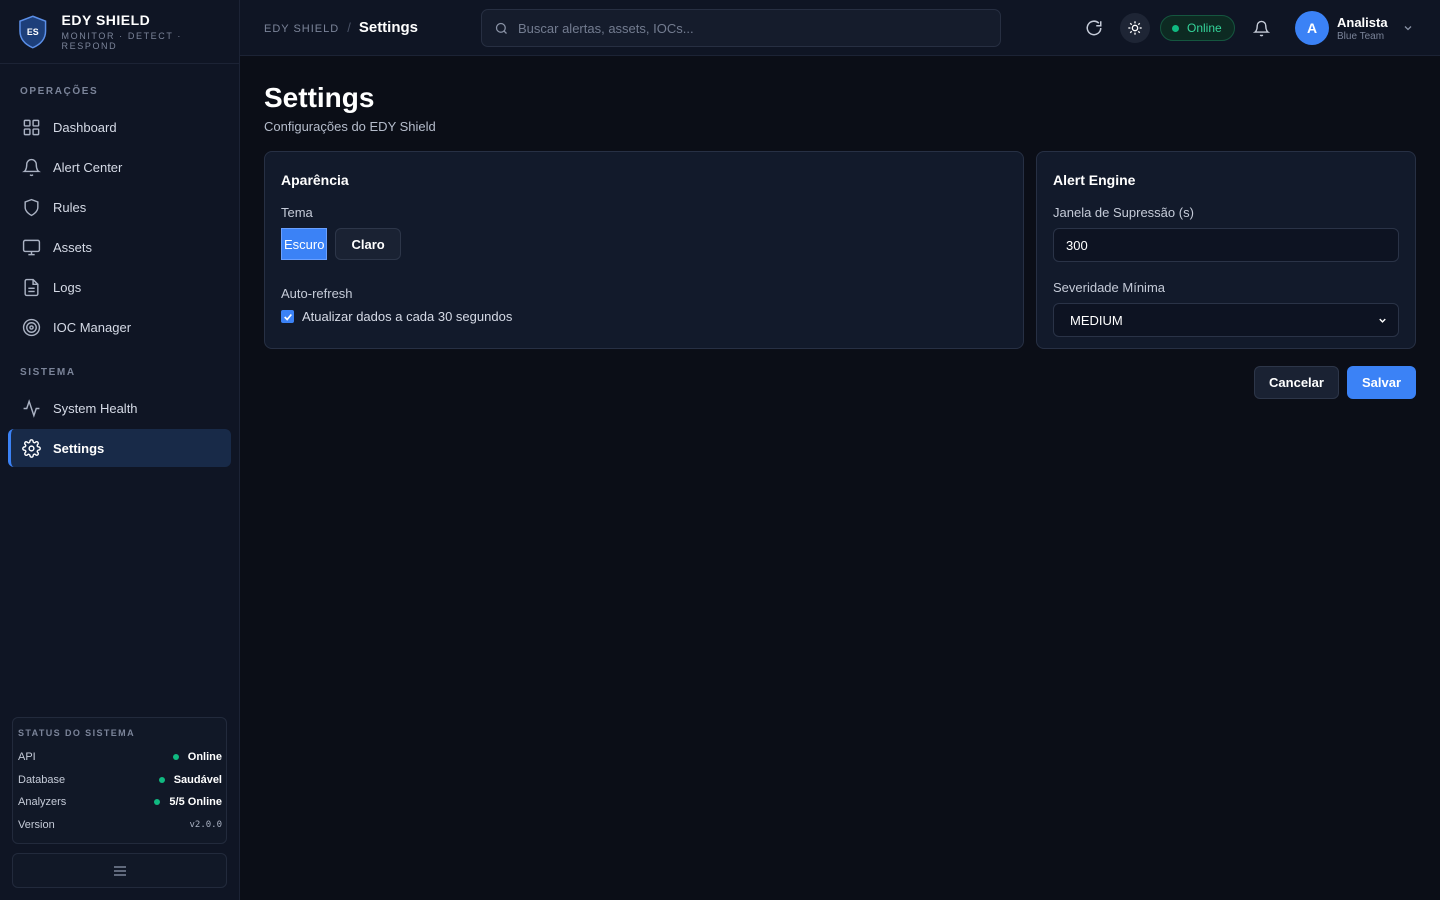 The width and height of the screenshot is (1440, 900). What do you see at coordinates (1226, 245) in the screenshot?
I see `suppression-window-input: 300` at bounding box center [1226, 245].